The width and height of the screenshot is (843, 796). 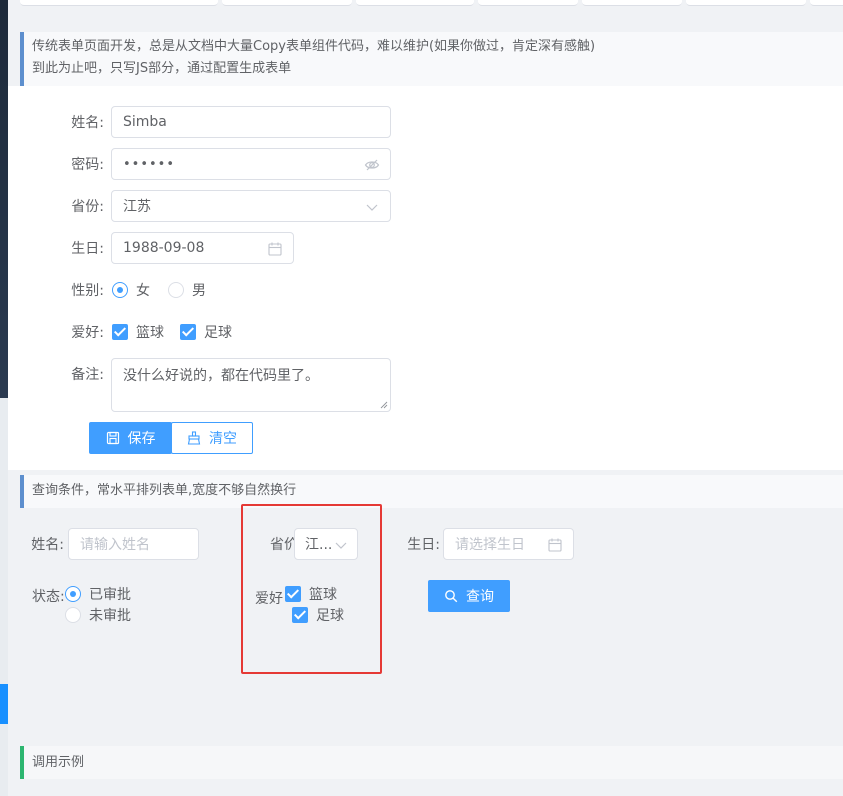 What do you see at coordinates (4, 398) in the screenshot?
I see `sidebar-edge` at bounding box center [4, 398].